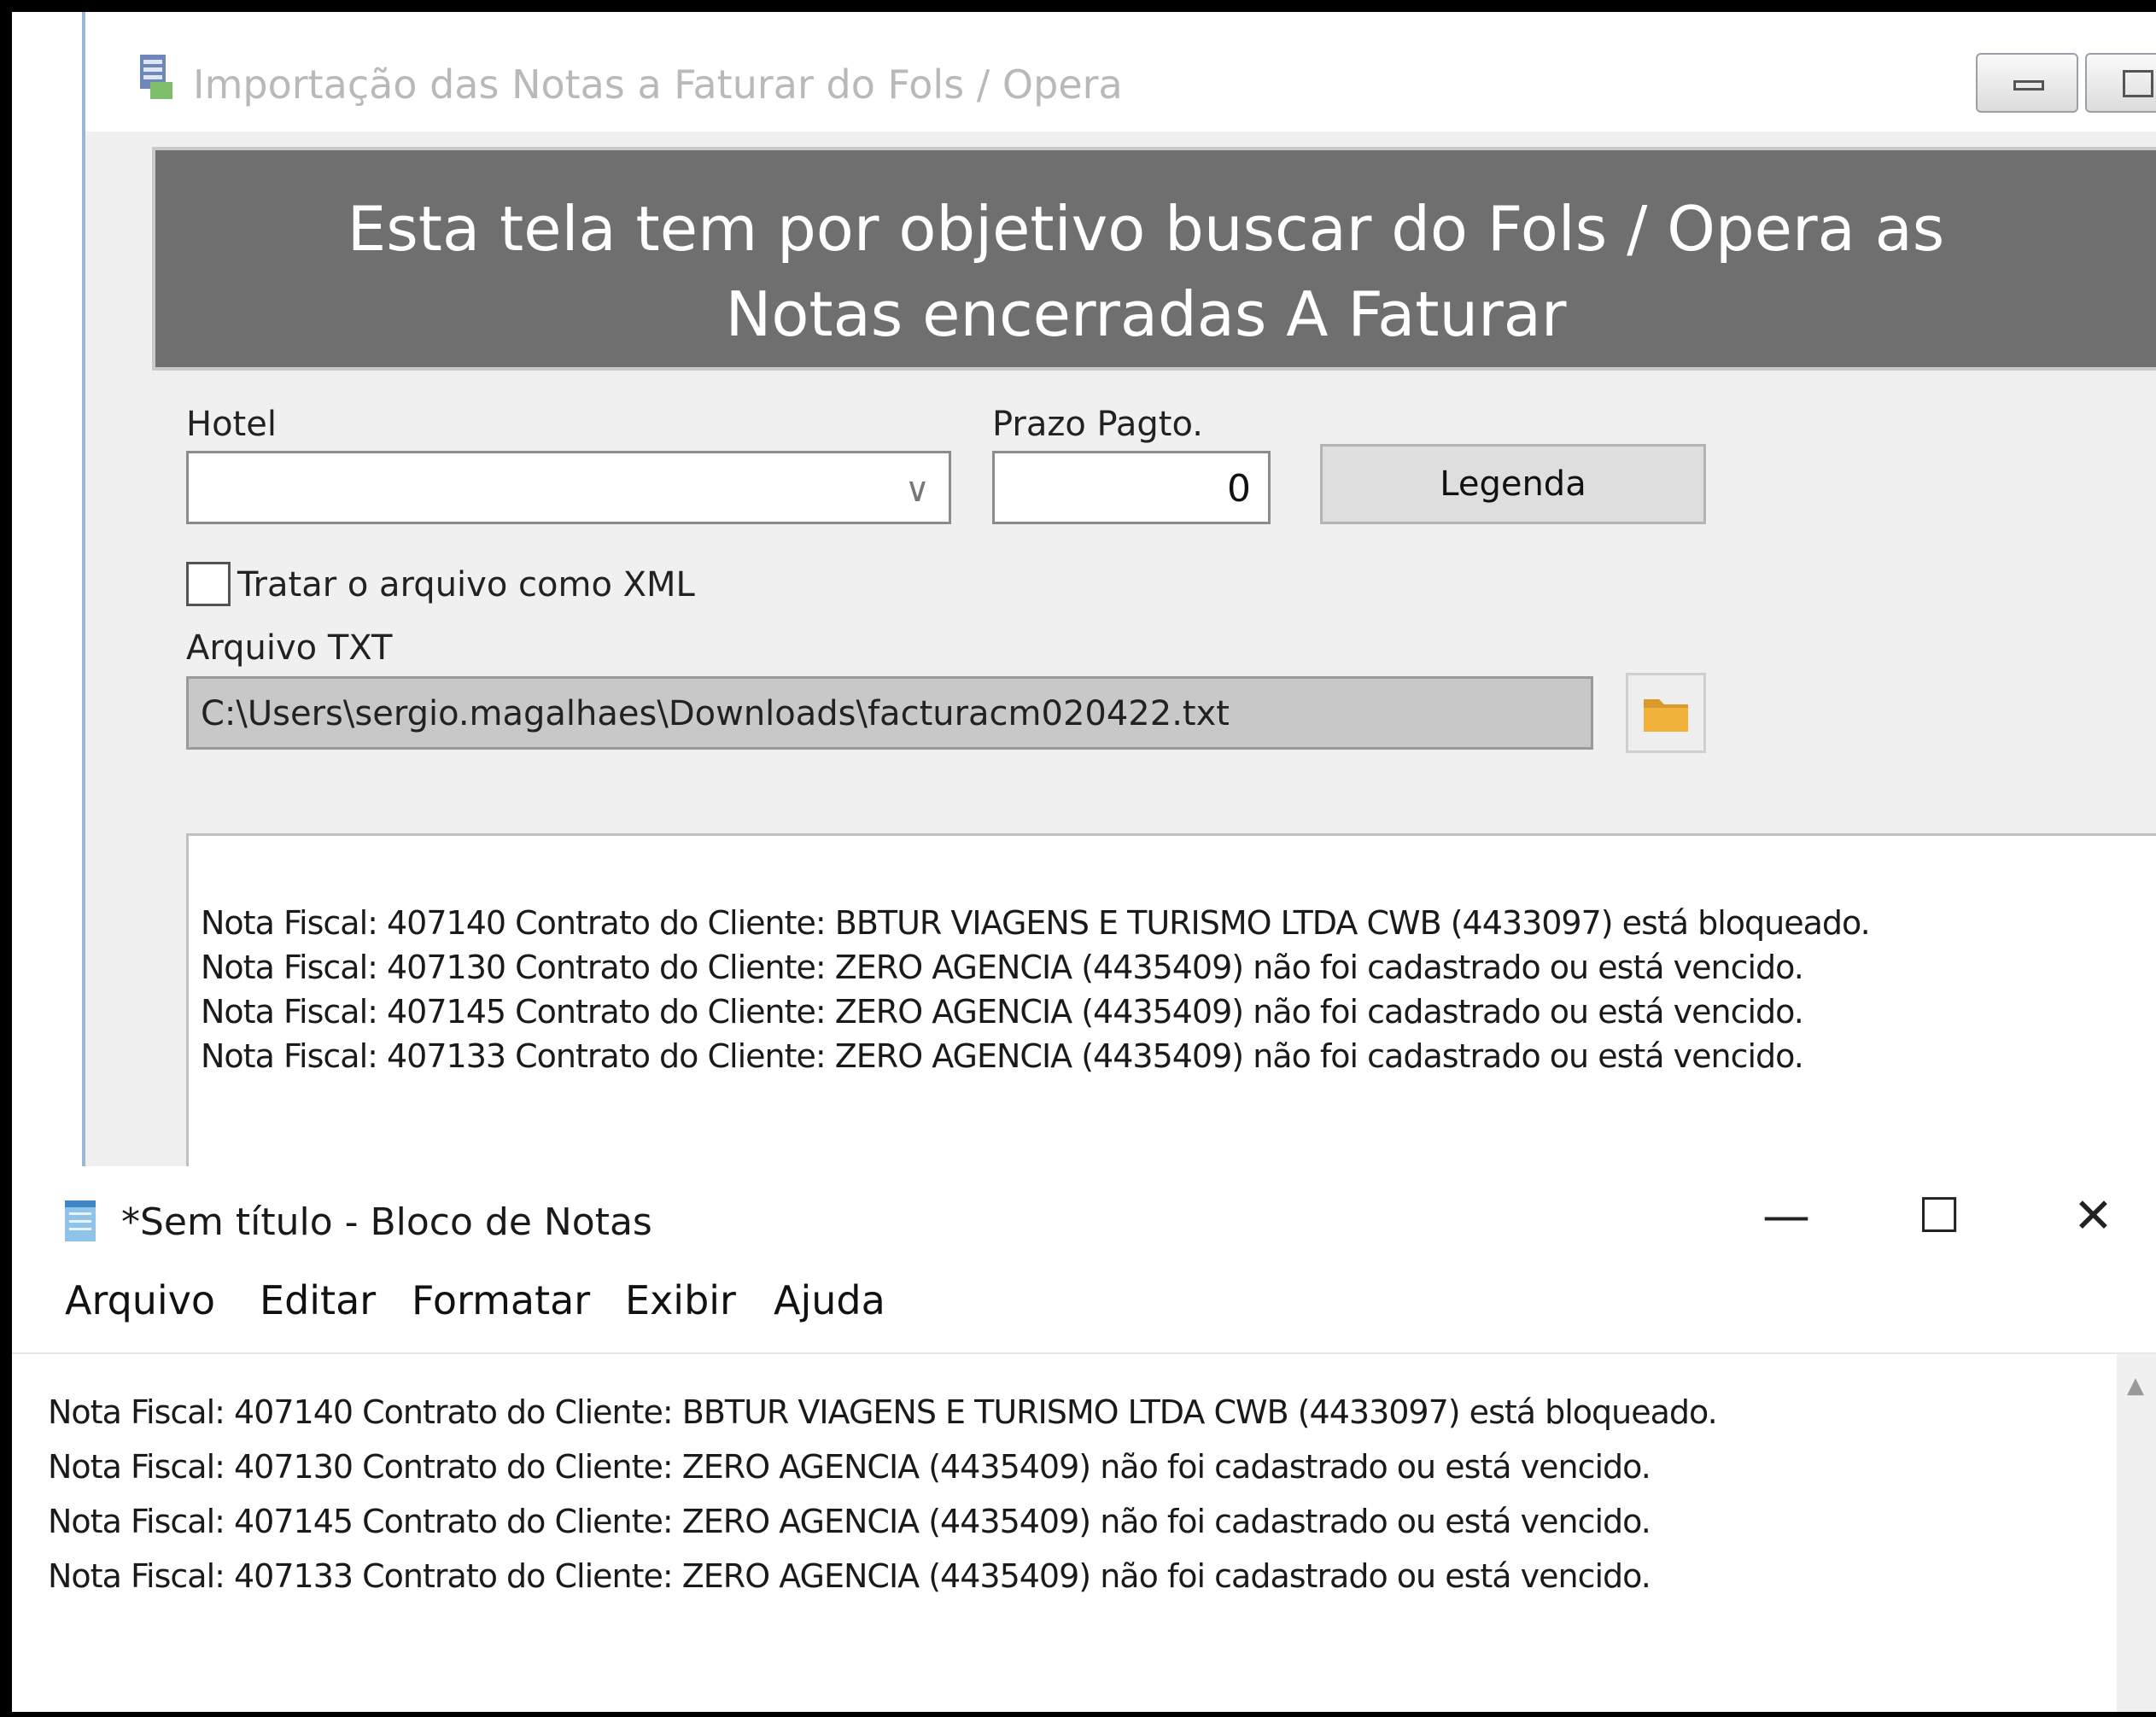 The height and width of the screenshot is (1717, 2156). Describe the element at coordinates (1146, 314) in the screenshot. I see `banner-line-2: Notas encerradas A Faturar` at that location.